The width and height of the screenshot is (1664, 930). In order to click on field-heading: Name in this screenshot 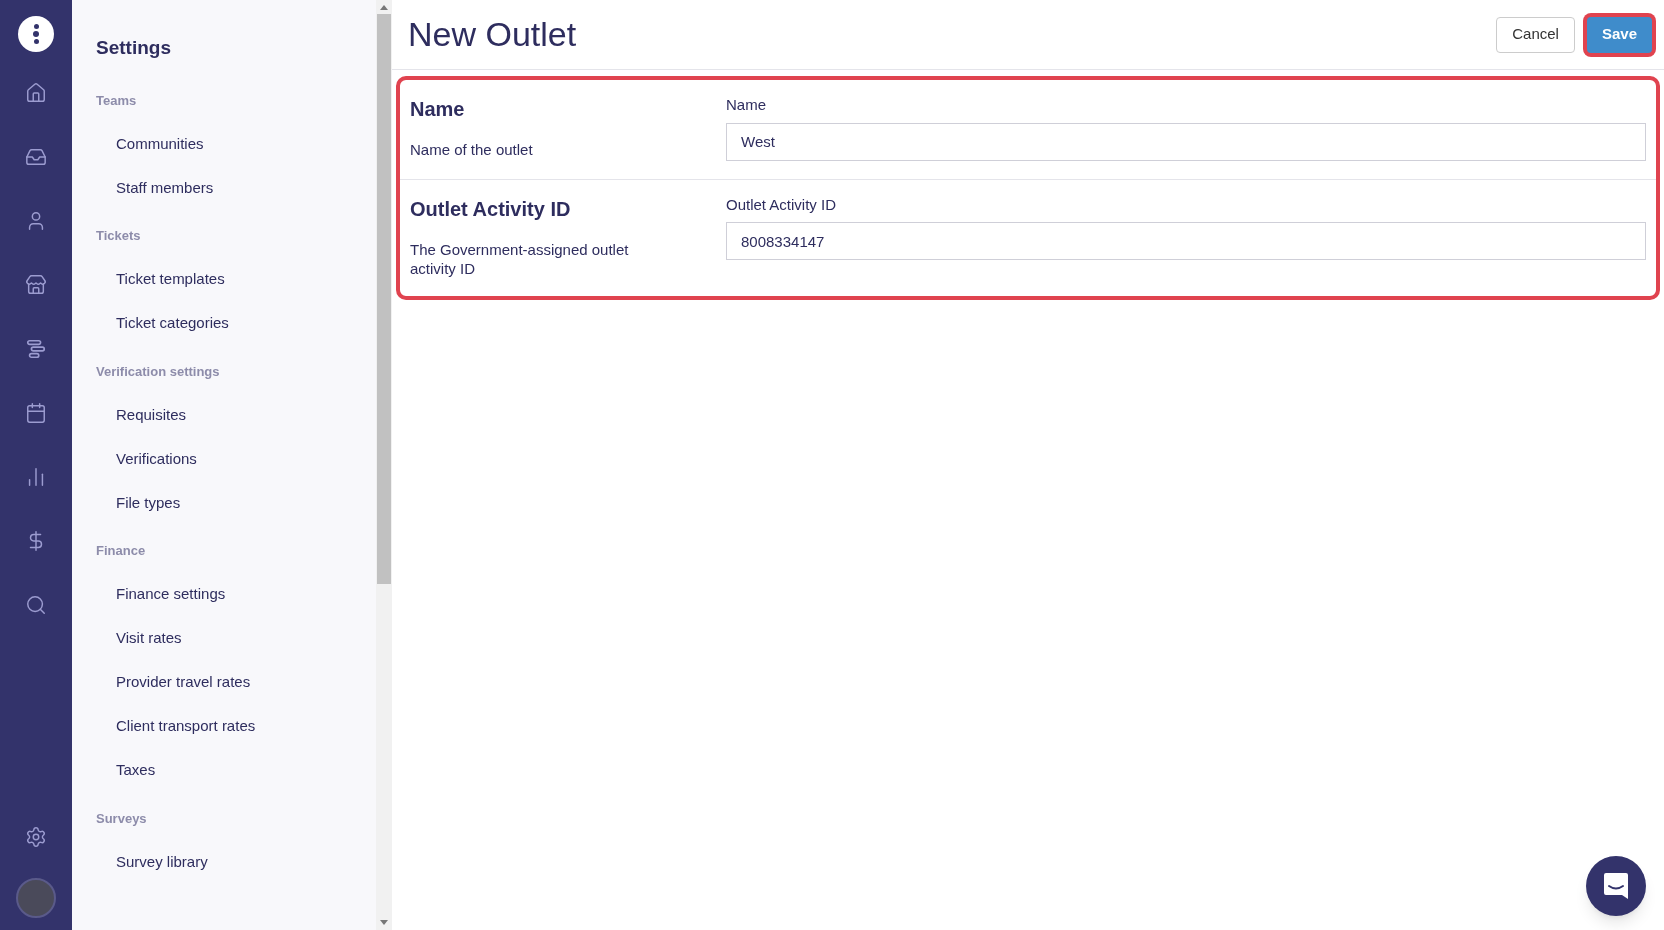, I will do `click(438, 109)`.